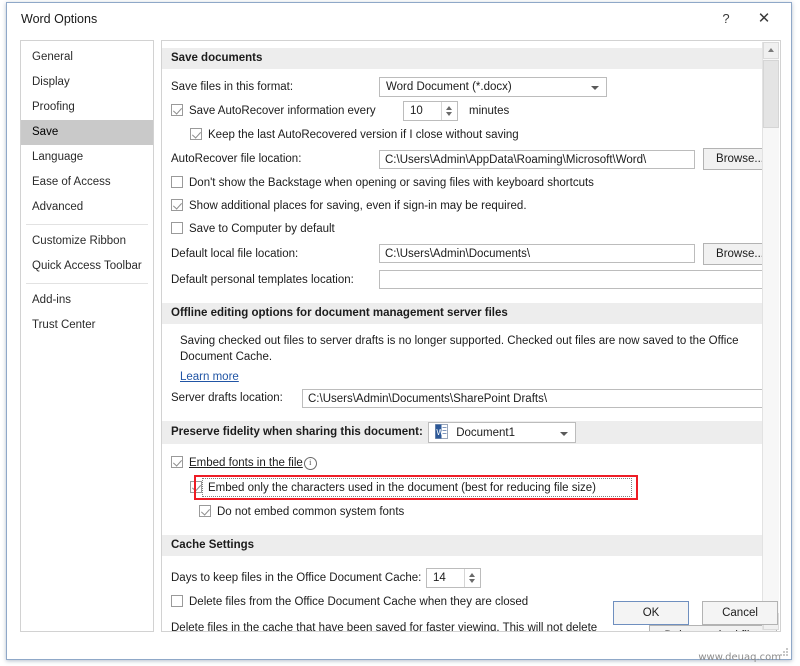 The image size is (800, 666). What do you see at coordinates (59, 19) in the screenshot?
I see `page-title: Word Options` at bounding box center [59, 19].